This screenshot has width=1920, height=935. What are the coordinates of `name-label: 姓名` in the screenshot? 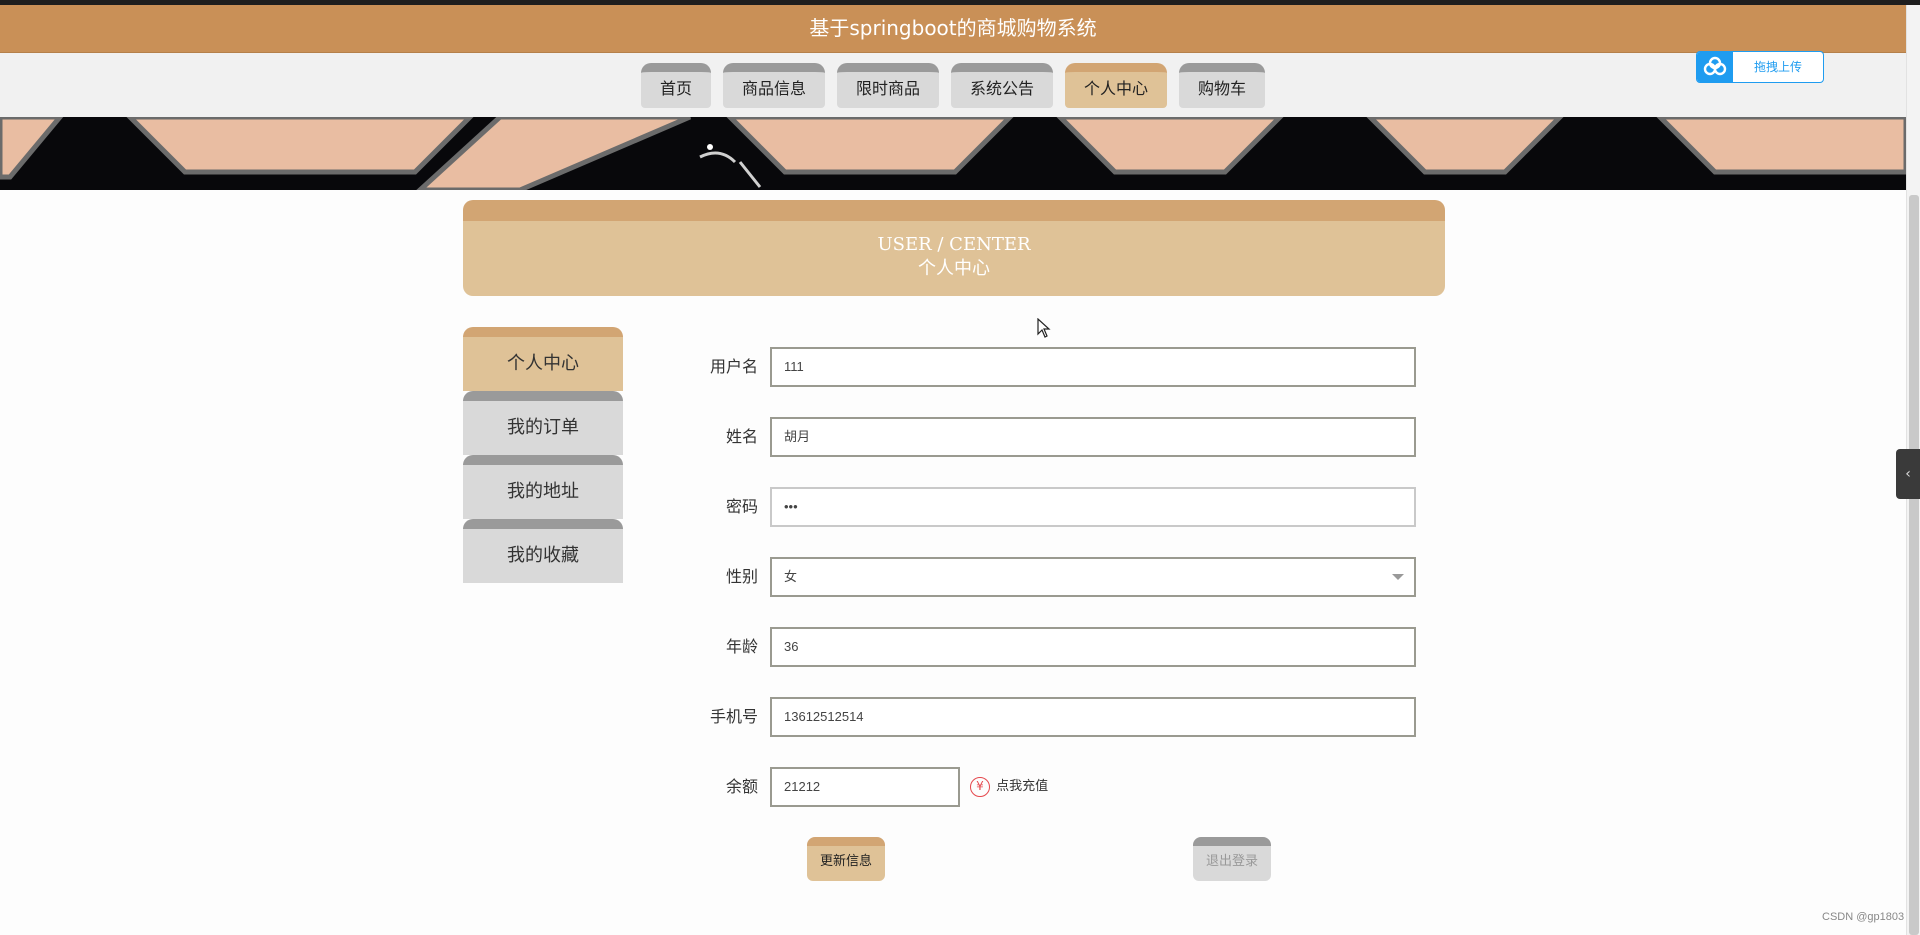 It's located at (741, 436).